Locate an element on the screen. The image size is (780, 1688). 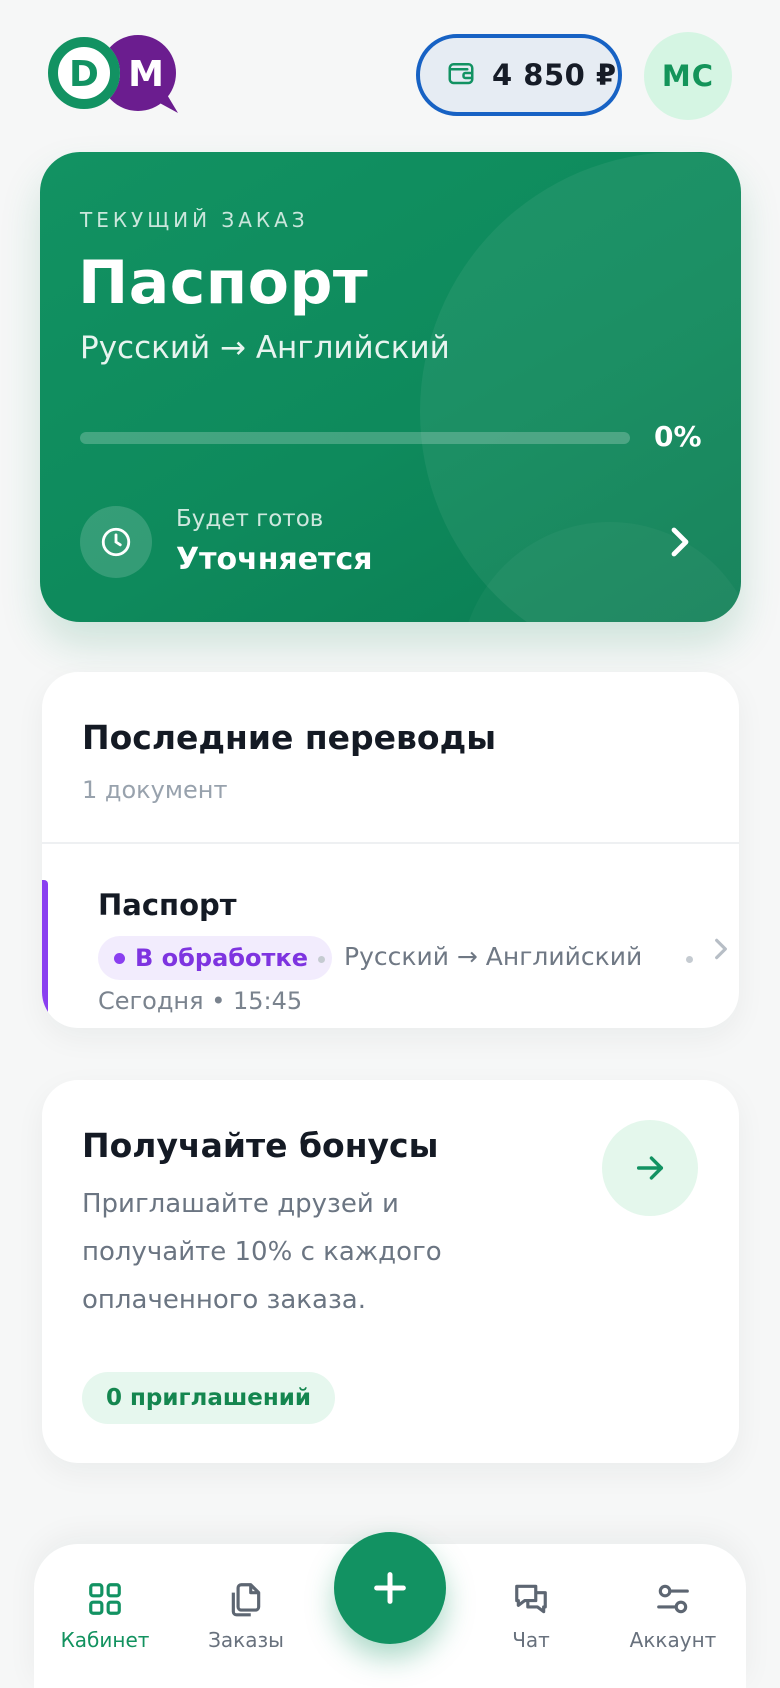
order-progress-percent: 0% is located at coordinates (678, 436).